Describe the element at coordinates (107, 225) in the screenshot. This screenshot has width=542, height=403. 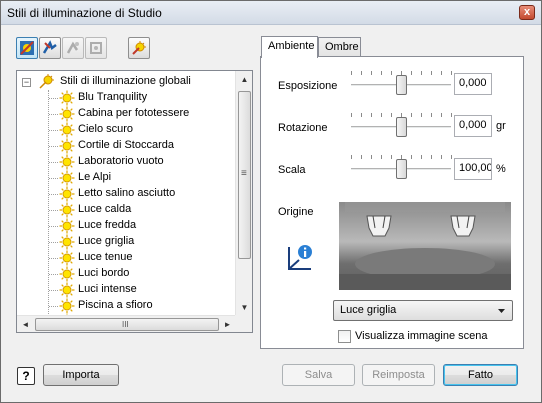
I see `tree-item-label: Luce fredda` at that location.